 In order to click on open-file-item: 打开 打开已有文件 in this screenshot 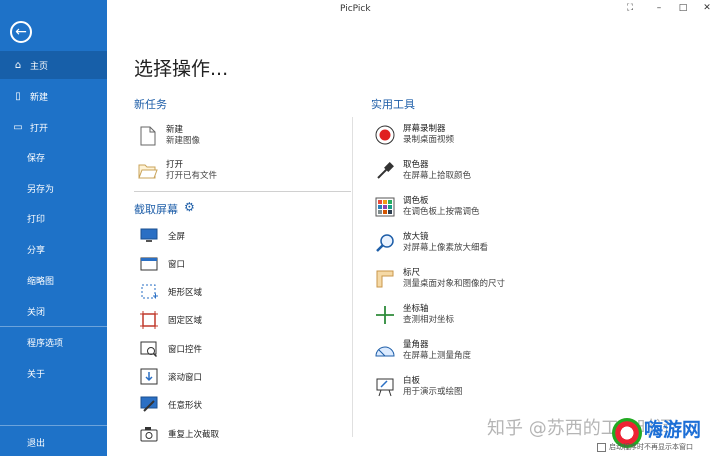, I will do `click(177, 171)`.